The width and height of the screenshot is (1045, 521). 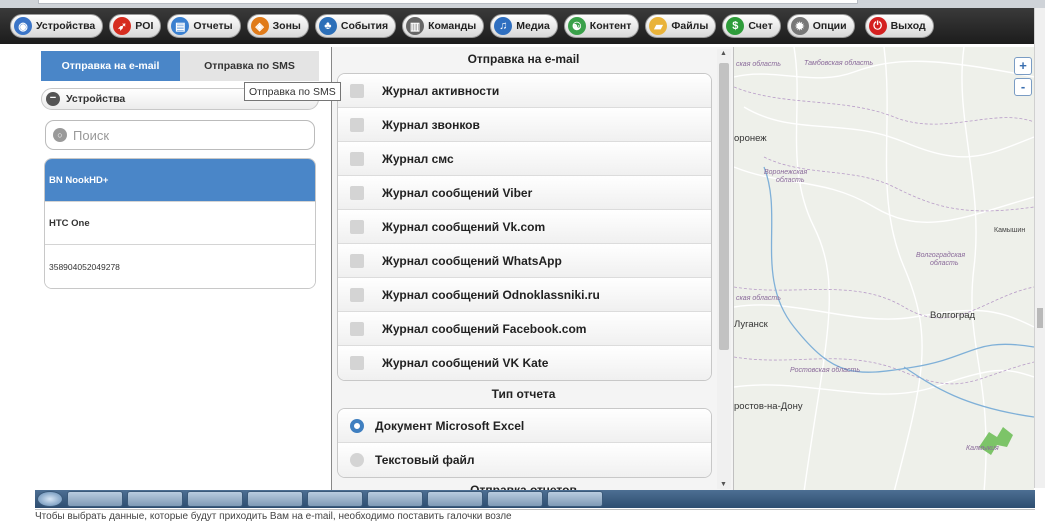 I want to click on log-option: Журнал сообщений Viber, so click(x=524, y=193).